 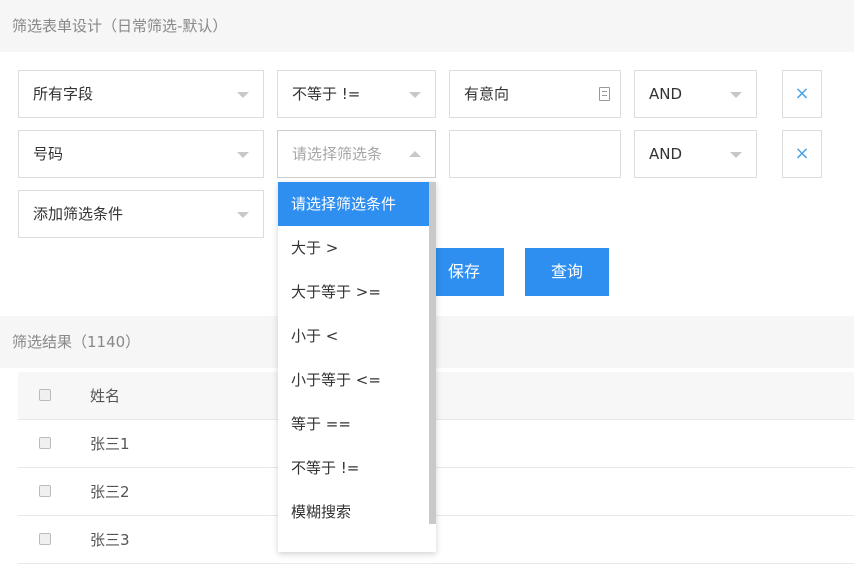 I want to click on condition-1-operator-value: 不等于 !=, so click(x=326, y=94).